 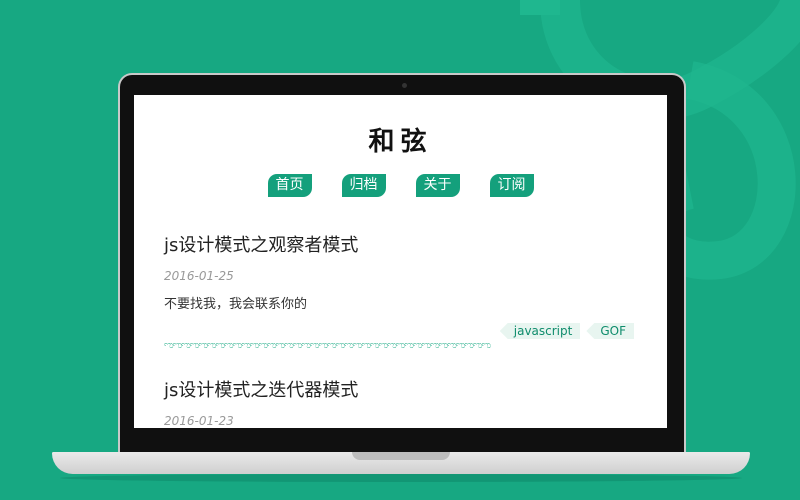 What do you see at coordinates (401, 478) in the screenshot?
I see `laptop-shadow` at bounding box center [401, 478].